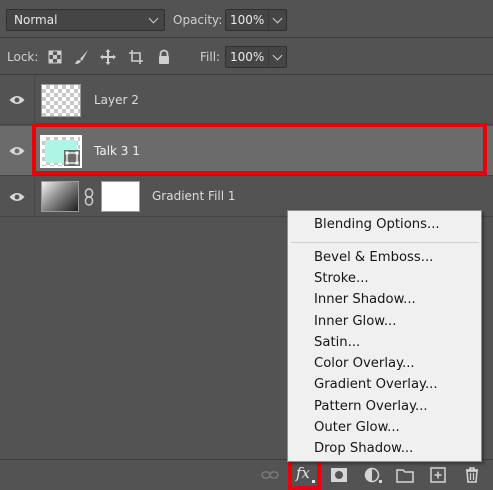  I want to click on fill-value: 100%, so click(247, 57).